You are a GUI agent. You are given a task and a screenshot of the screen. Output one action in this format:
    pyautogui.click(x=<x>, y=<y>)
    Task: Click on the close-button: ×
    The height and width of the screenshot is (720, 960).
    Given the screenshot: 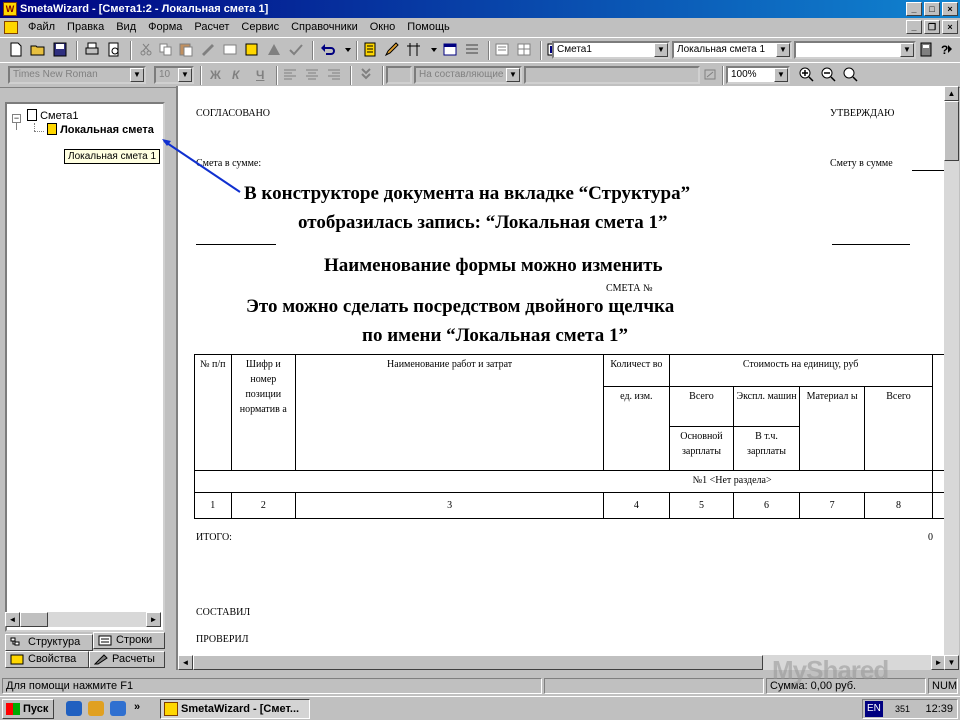 What is the action you would take?
    pyautogui.click(x=950, y=9)
    